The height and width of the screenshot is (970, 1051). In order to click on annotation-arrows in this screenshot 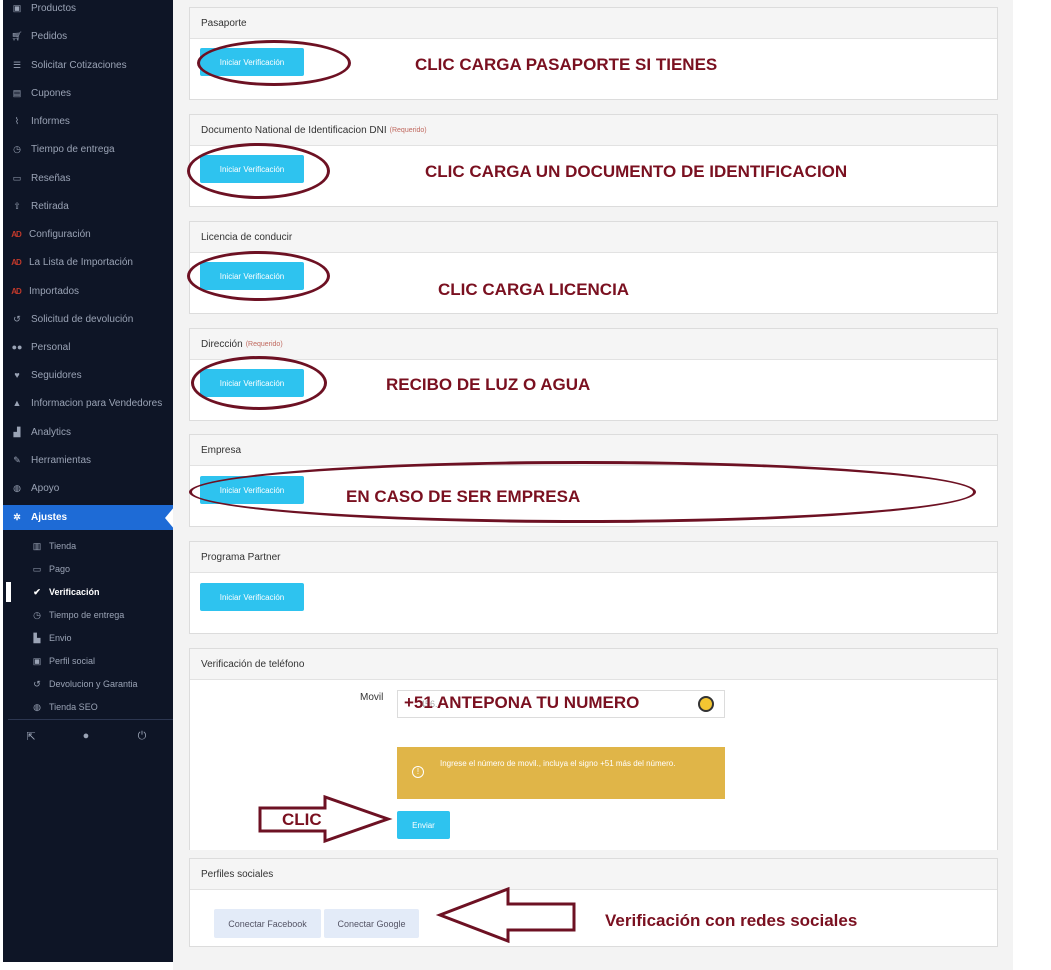, I will do `click(417, 869)`.